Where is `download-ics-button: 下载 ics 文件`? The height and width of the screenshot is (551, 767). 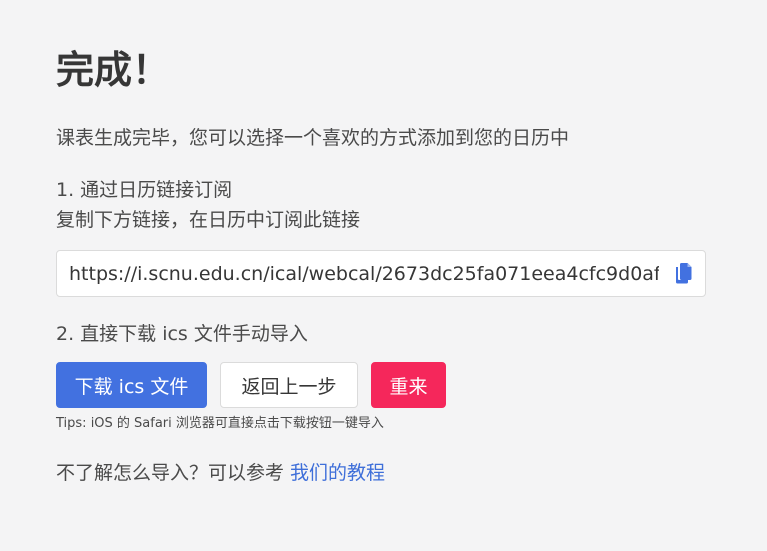
download-ics-button: 下载 ics 文件 is located at coordinates (131, 385).